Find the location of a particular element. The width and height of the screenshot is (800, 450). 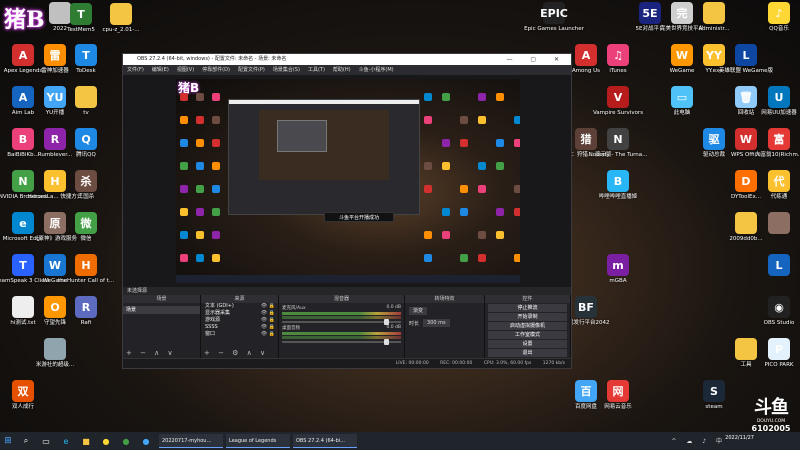

taskbar-app: League of Legends is located at coordinates (258, 441).